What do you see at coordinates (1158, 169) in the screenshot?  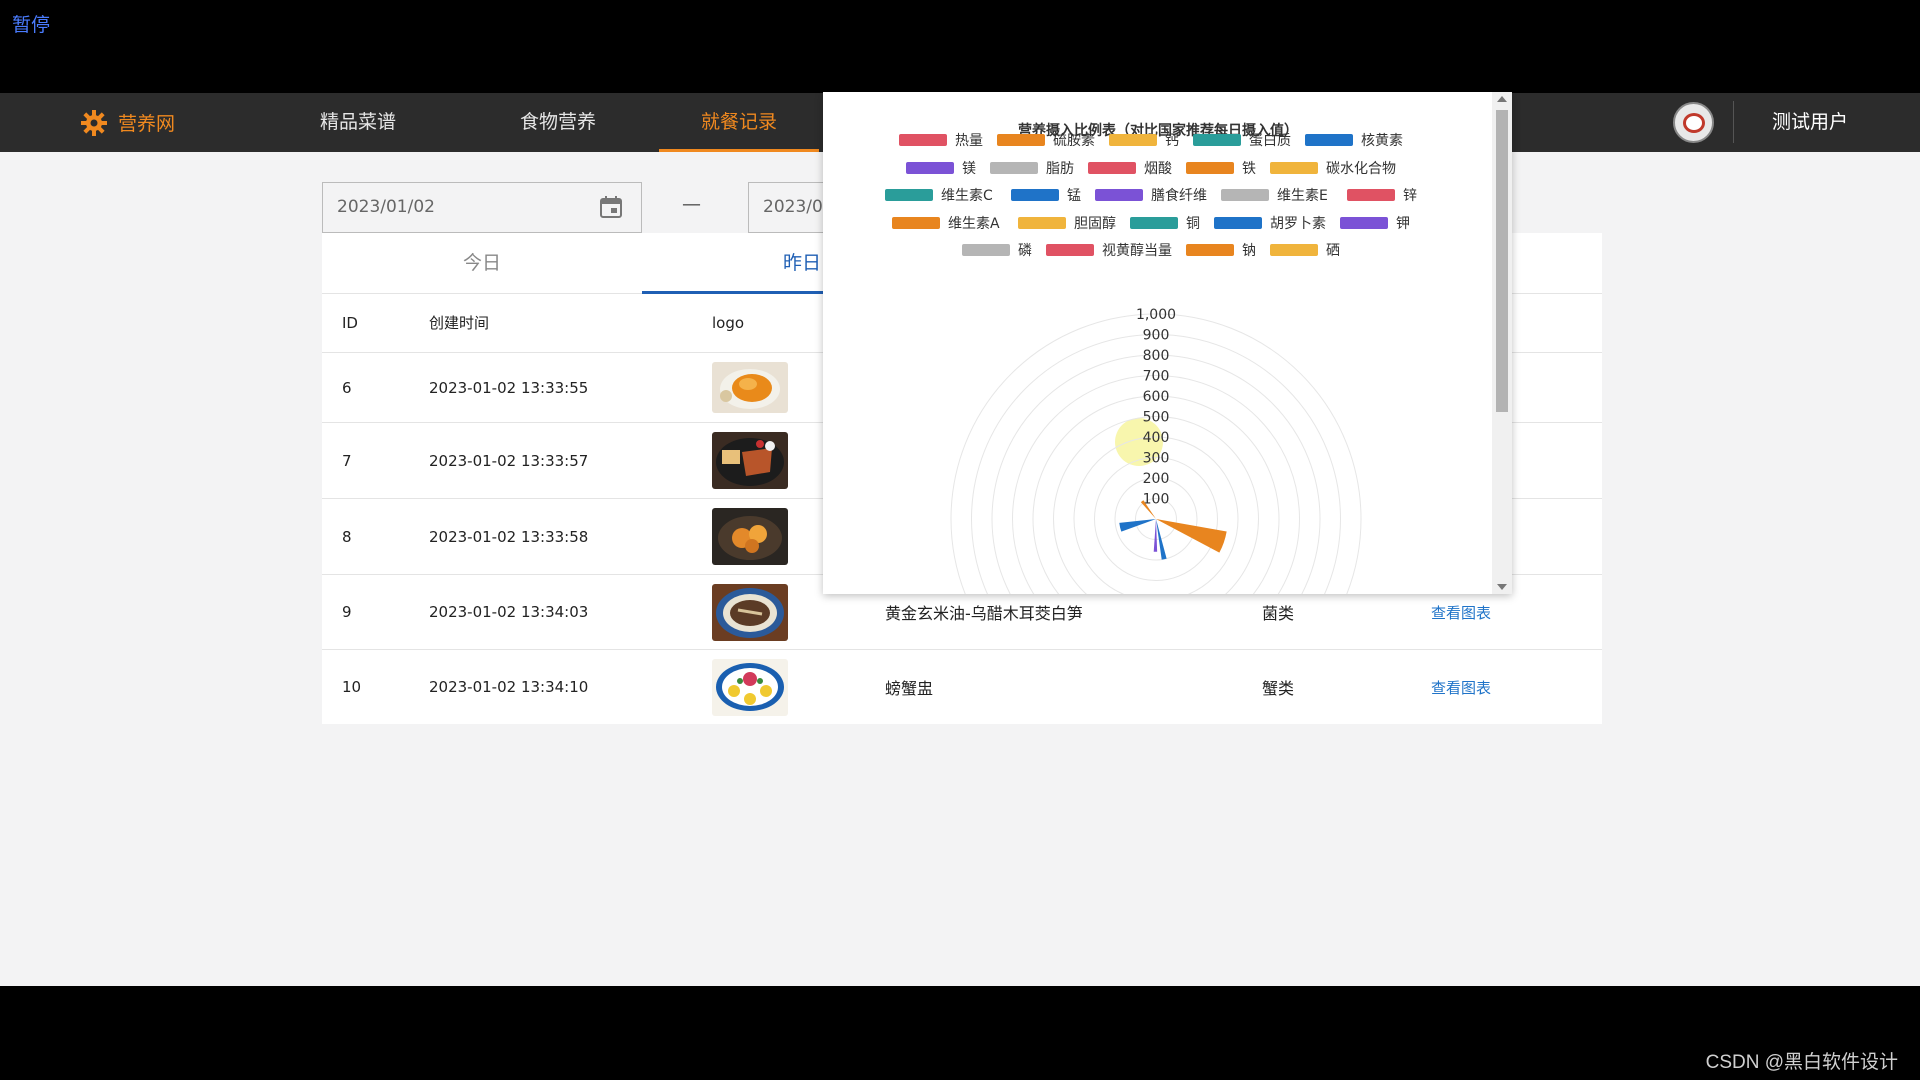 I see `legend-label: 烟酸` at bounding box center [1158, 169].